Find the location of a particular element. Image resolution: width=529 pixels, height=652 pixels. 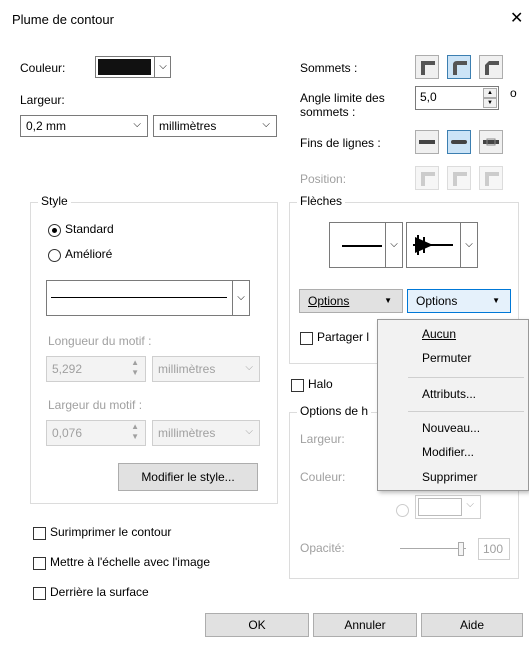

halo-label: Halo is located at coordinates (320, 384).